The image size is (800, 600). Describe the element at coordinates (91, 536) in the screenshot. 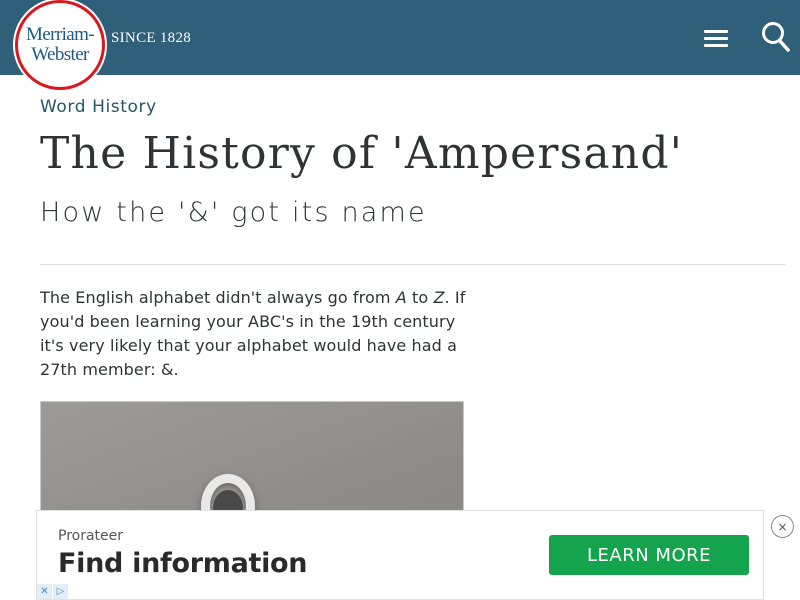

I see `ad-brand: Prorateer` at that location.